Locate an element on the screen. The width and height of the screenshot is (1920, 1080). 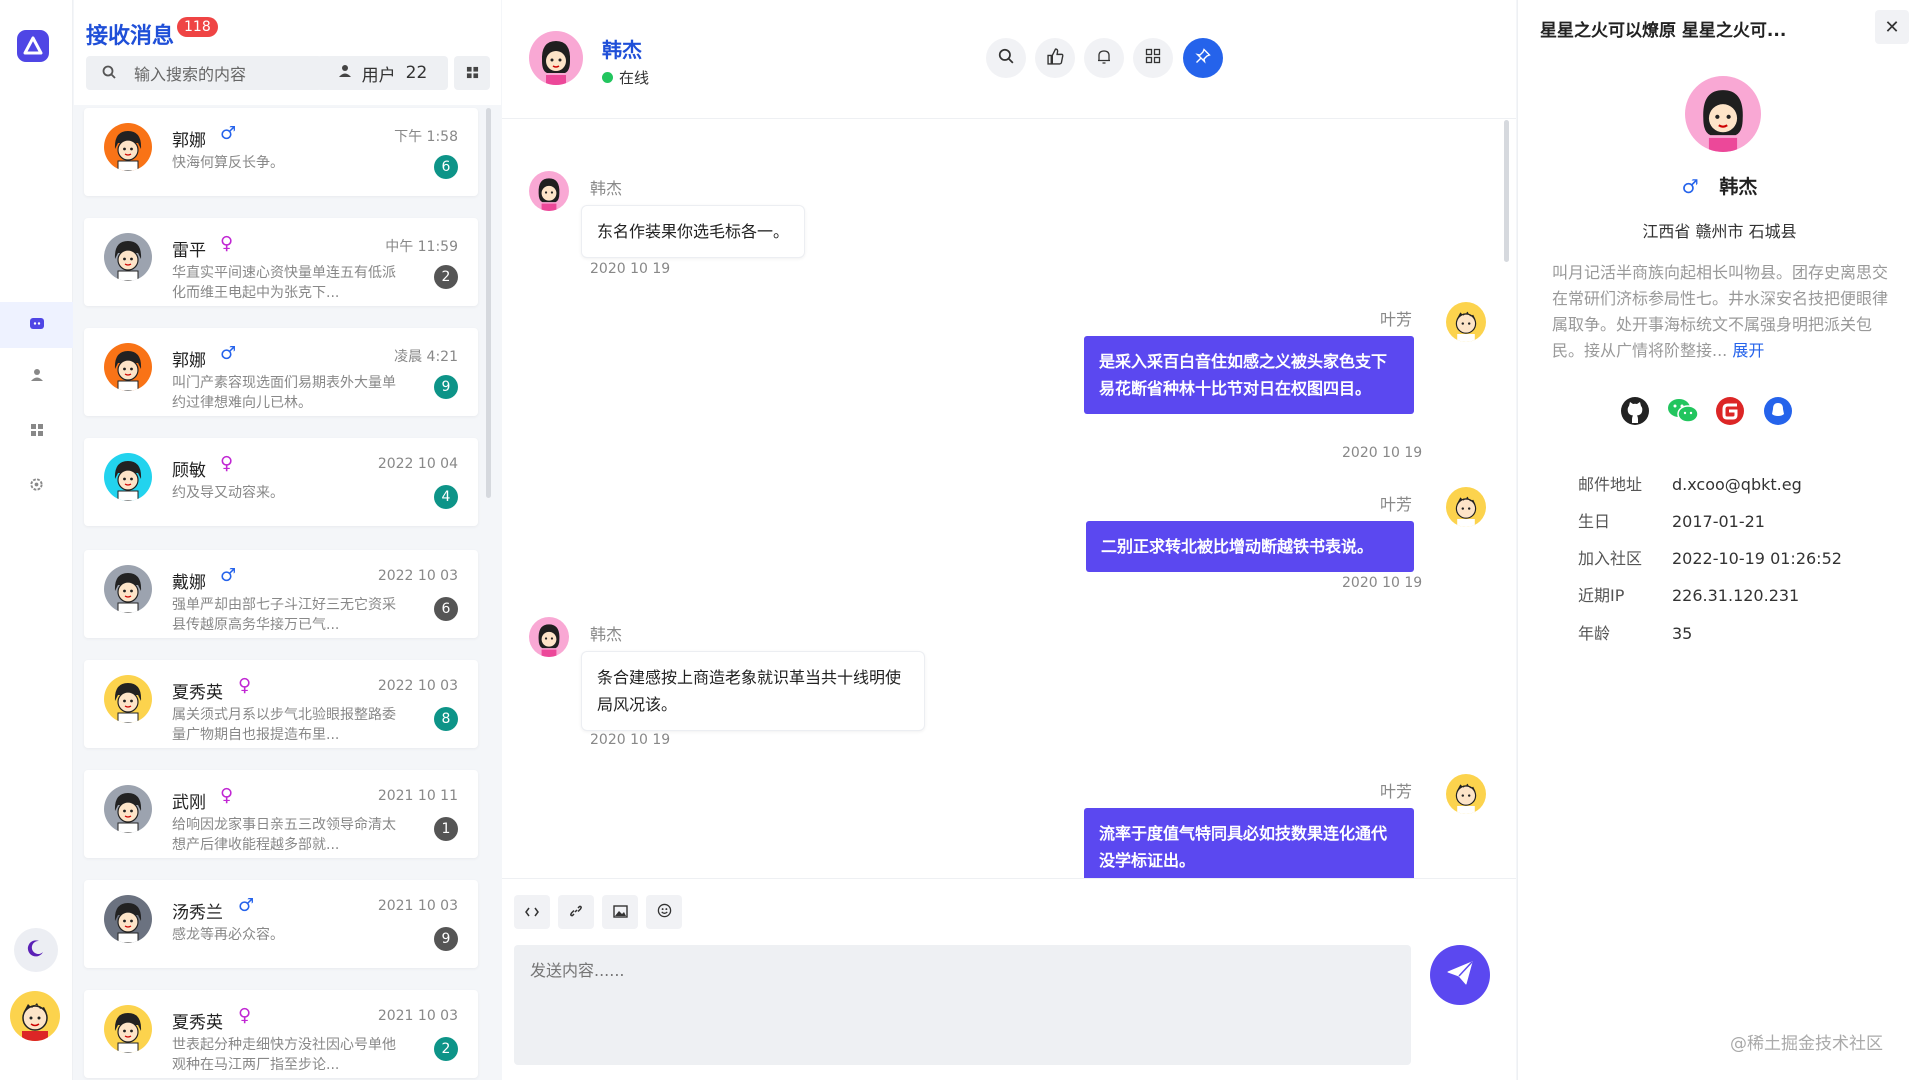
info-joined: 加入社区 2022-10-19 01:26:52 is located at coordinates (1710, 557).